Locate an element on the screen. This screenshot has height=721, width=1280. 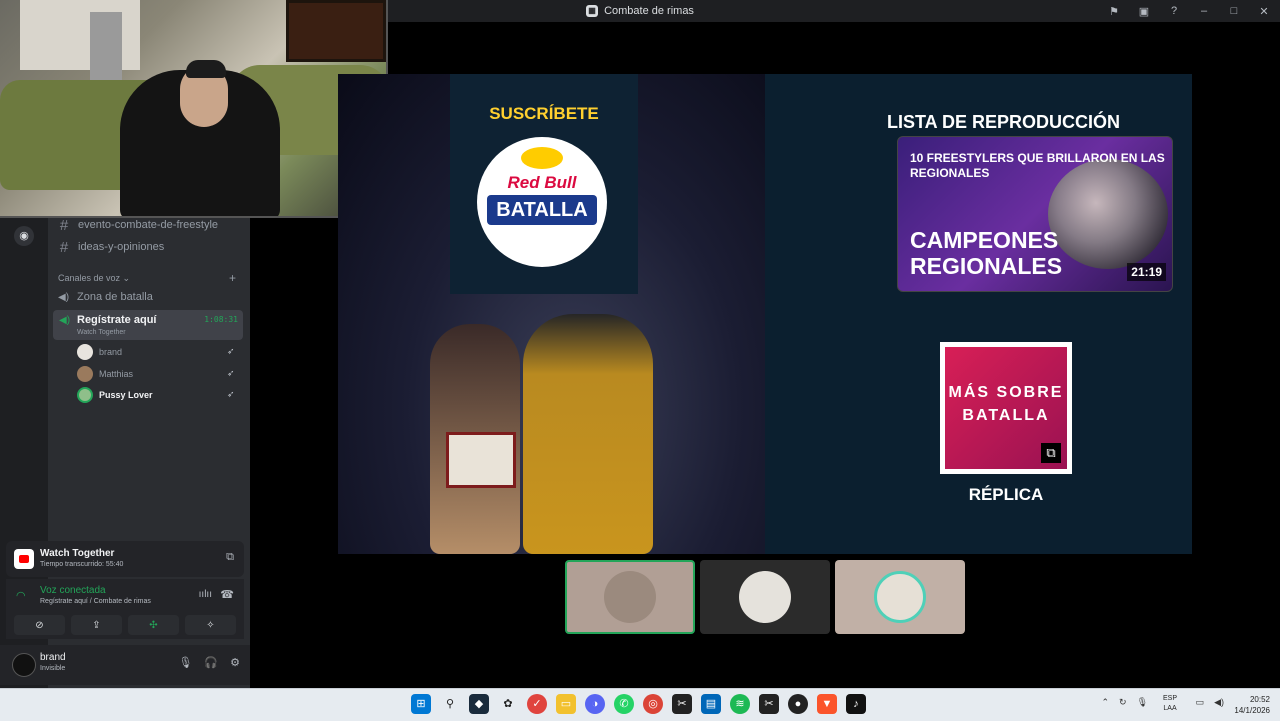
spotify-icon: ≋ is located at coordinates (740, 704).